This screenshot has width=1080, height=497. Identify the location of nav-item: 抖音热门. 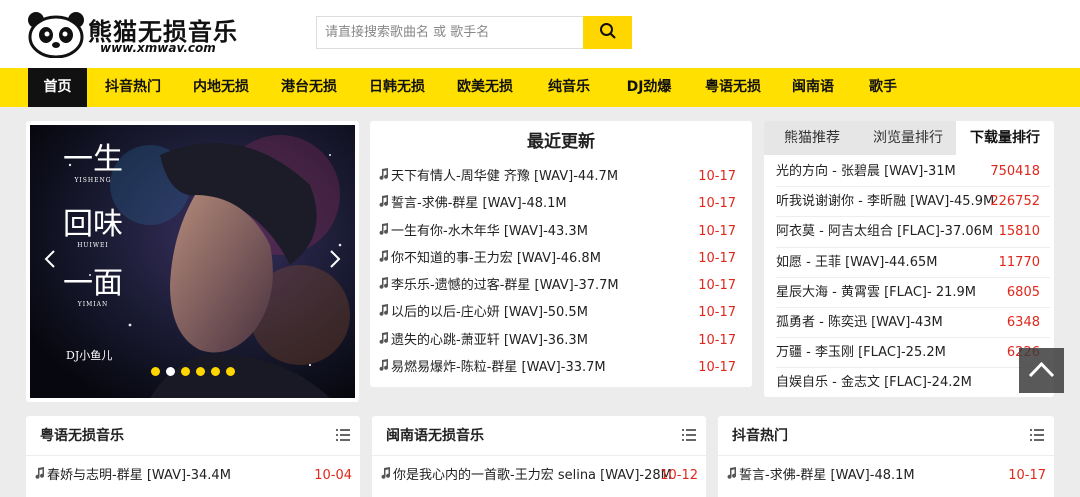
(133, 87).